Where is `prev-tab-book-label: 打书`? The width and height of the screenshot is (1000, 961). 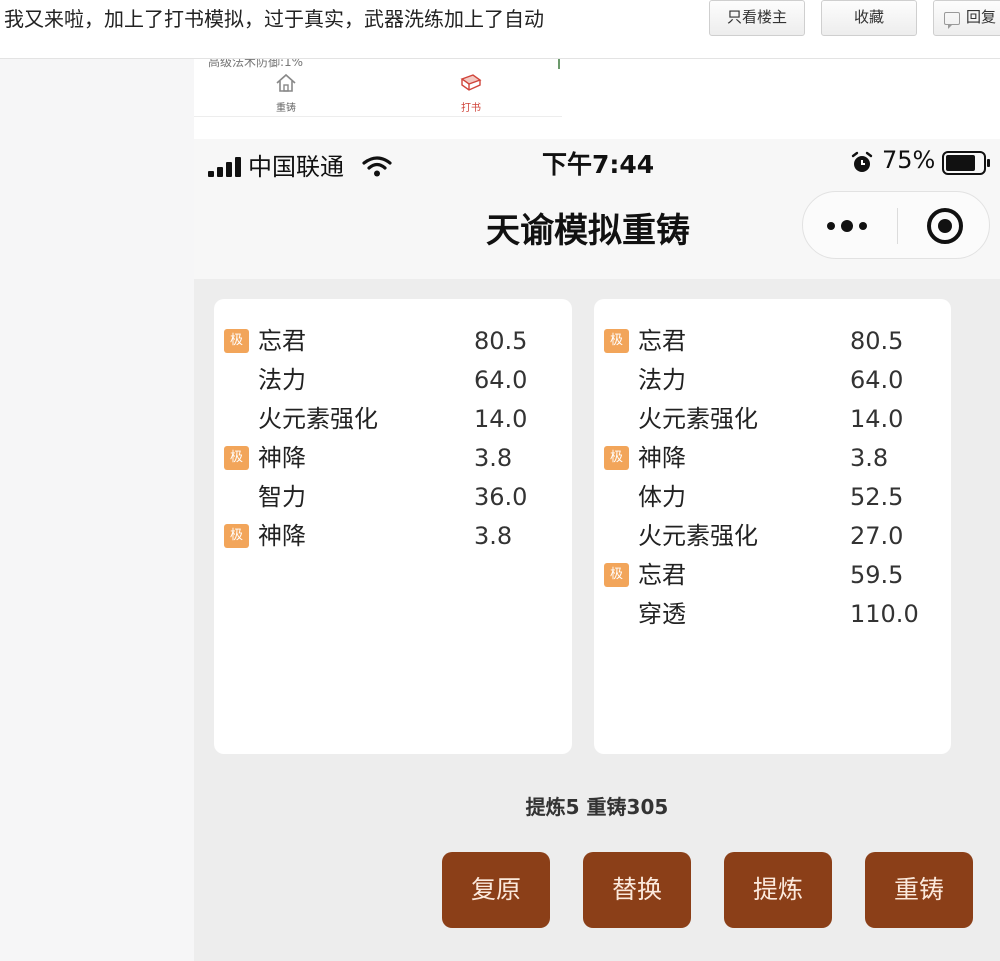
prev-tab-book-label: 打书 is located at coordinates (471, 108).